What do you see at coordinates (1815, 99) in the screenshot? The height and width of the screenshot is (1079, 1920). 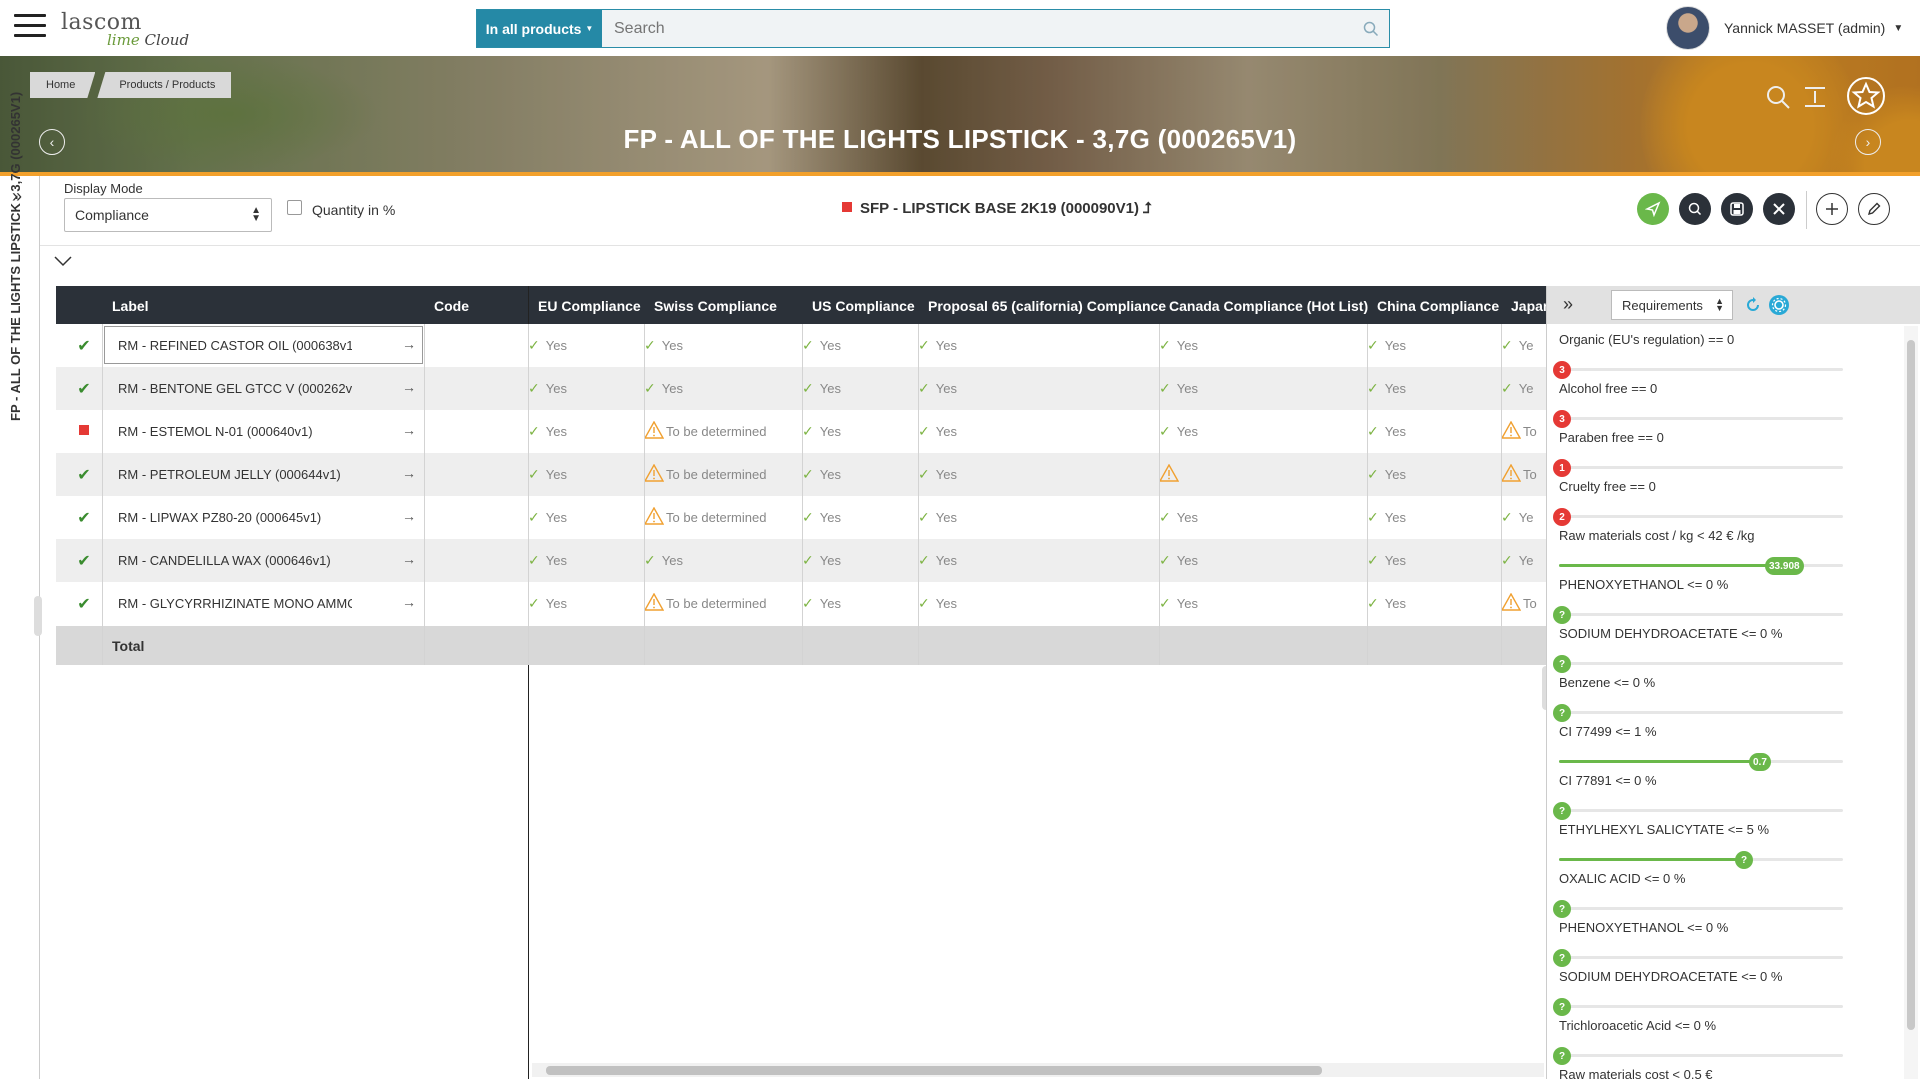 I see `expand-icon` at bounding box center [1815, 99].